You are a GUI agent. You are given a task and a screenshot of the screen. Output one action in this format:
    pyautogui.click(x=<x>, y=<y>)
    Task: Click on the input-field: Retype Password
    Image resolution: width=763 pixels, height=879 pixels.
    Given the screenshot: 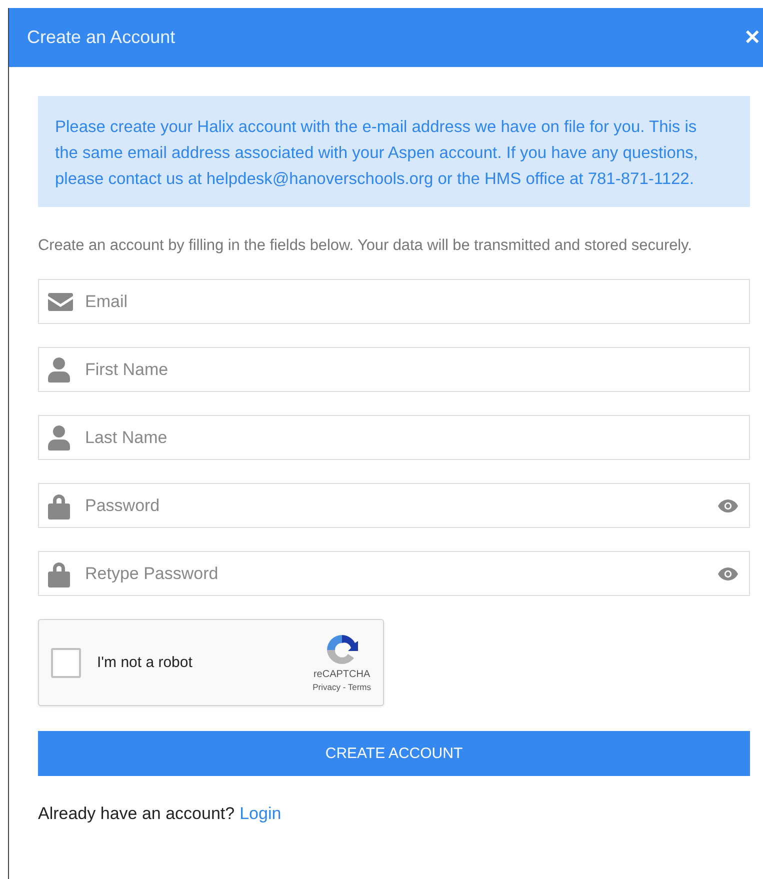 What is the action you would take?
    pyautogui.click(x=394, y=573)
    